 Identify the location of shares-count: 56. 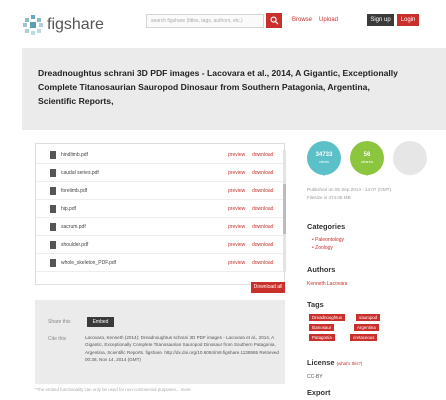
(367, 155).